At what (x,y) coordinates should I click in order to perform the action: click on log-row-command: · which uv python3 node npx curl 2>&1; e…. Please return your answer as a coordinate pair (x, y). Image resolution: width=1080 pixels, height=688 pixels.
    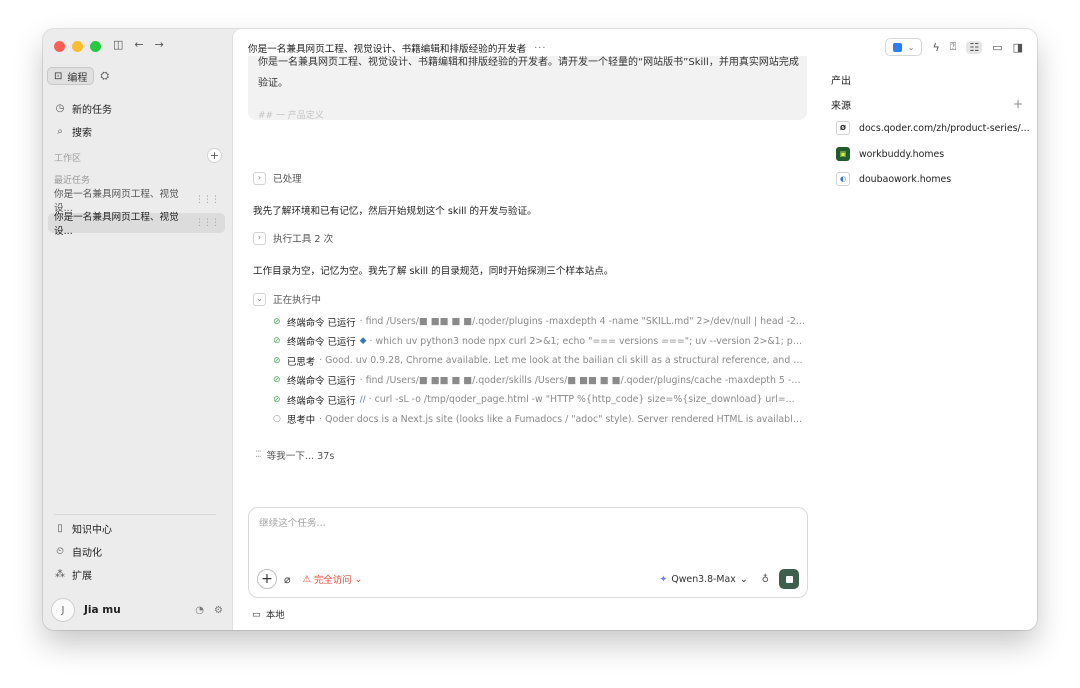
    Looking at the image, I should click on (587, 341).